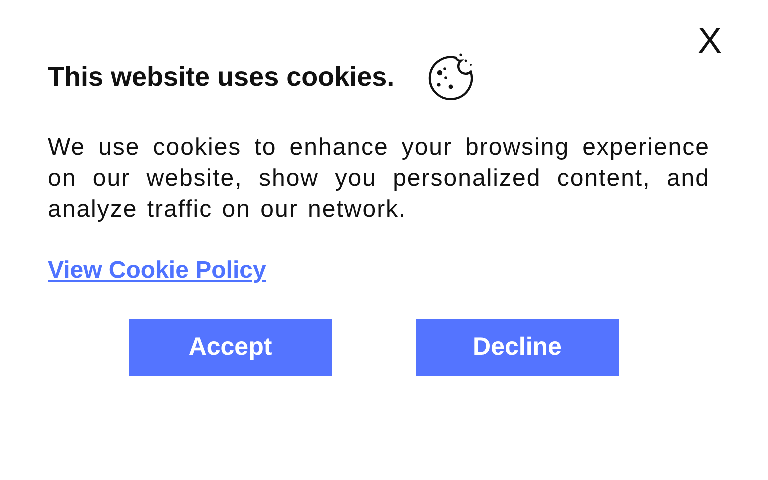 The image size is (768, 480). Describe the element at coordinates (157, 271) in the screenshot. I see `cookie-policy-link: View Cookie Policy` at that location.